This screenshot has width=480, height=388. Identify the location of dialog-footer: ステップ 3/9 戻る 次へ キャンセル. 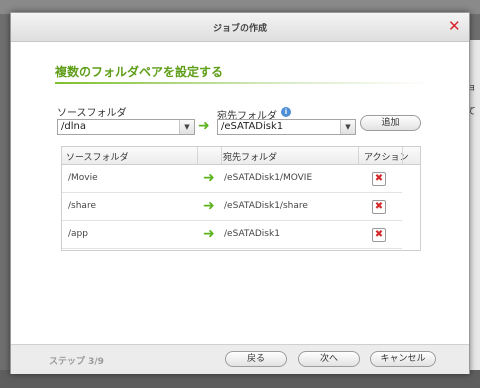
(240, 359).